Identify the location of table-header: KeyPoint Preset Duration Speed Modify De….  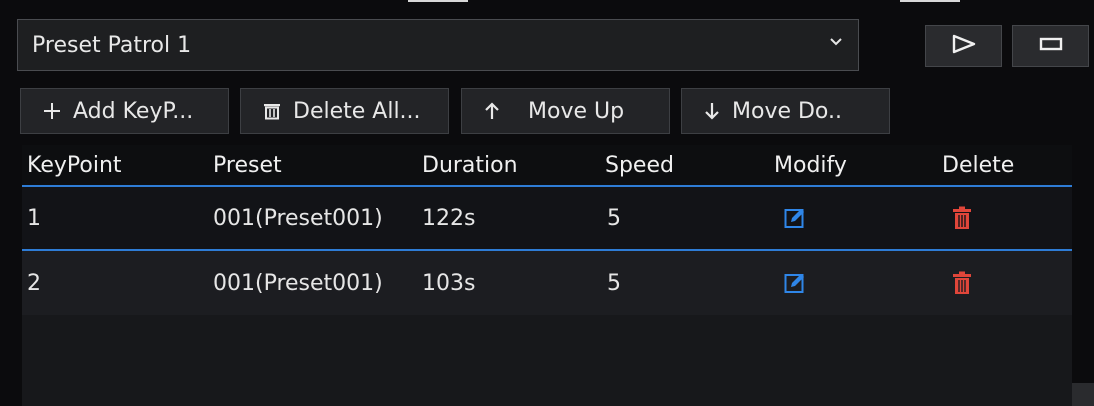
(547, 166).